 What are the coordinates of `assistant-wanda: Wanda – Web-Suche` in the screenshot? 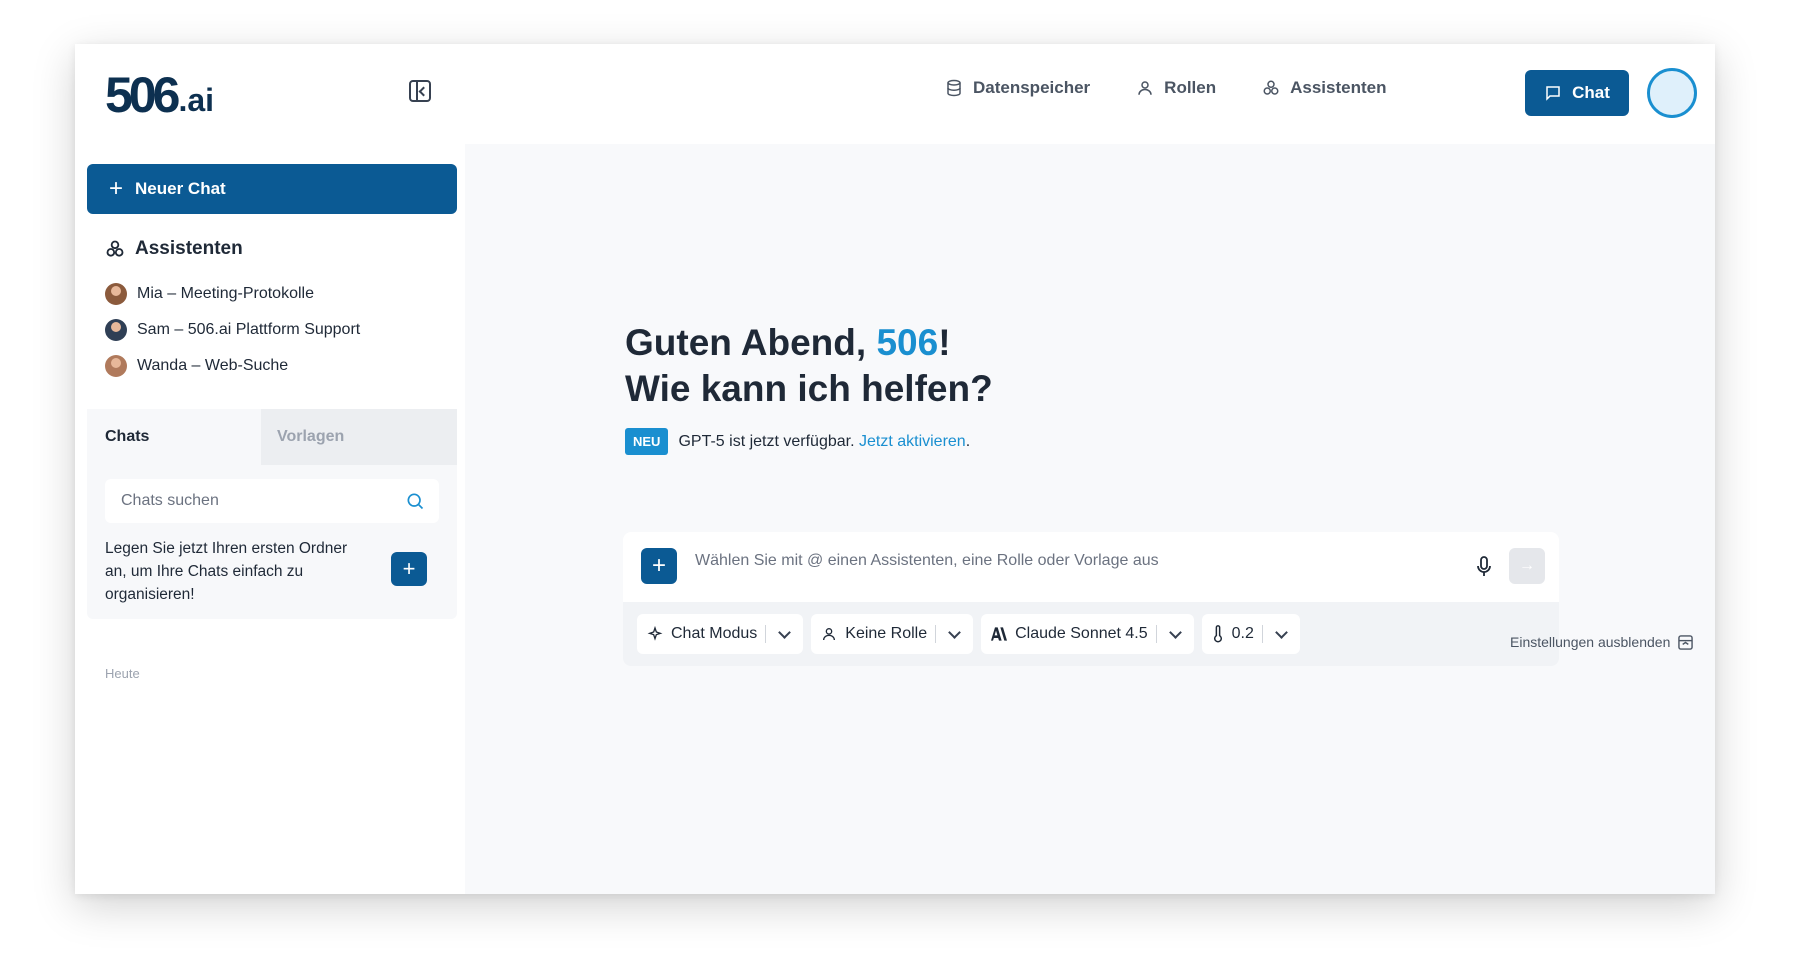 It's located at (232, 366).